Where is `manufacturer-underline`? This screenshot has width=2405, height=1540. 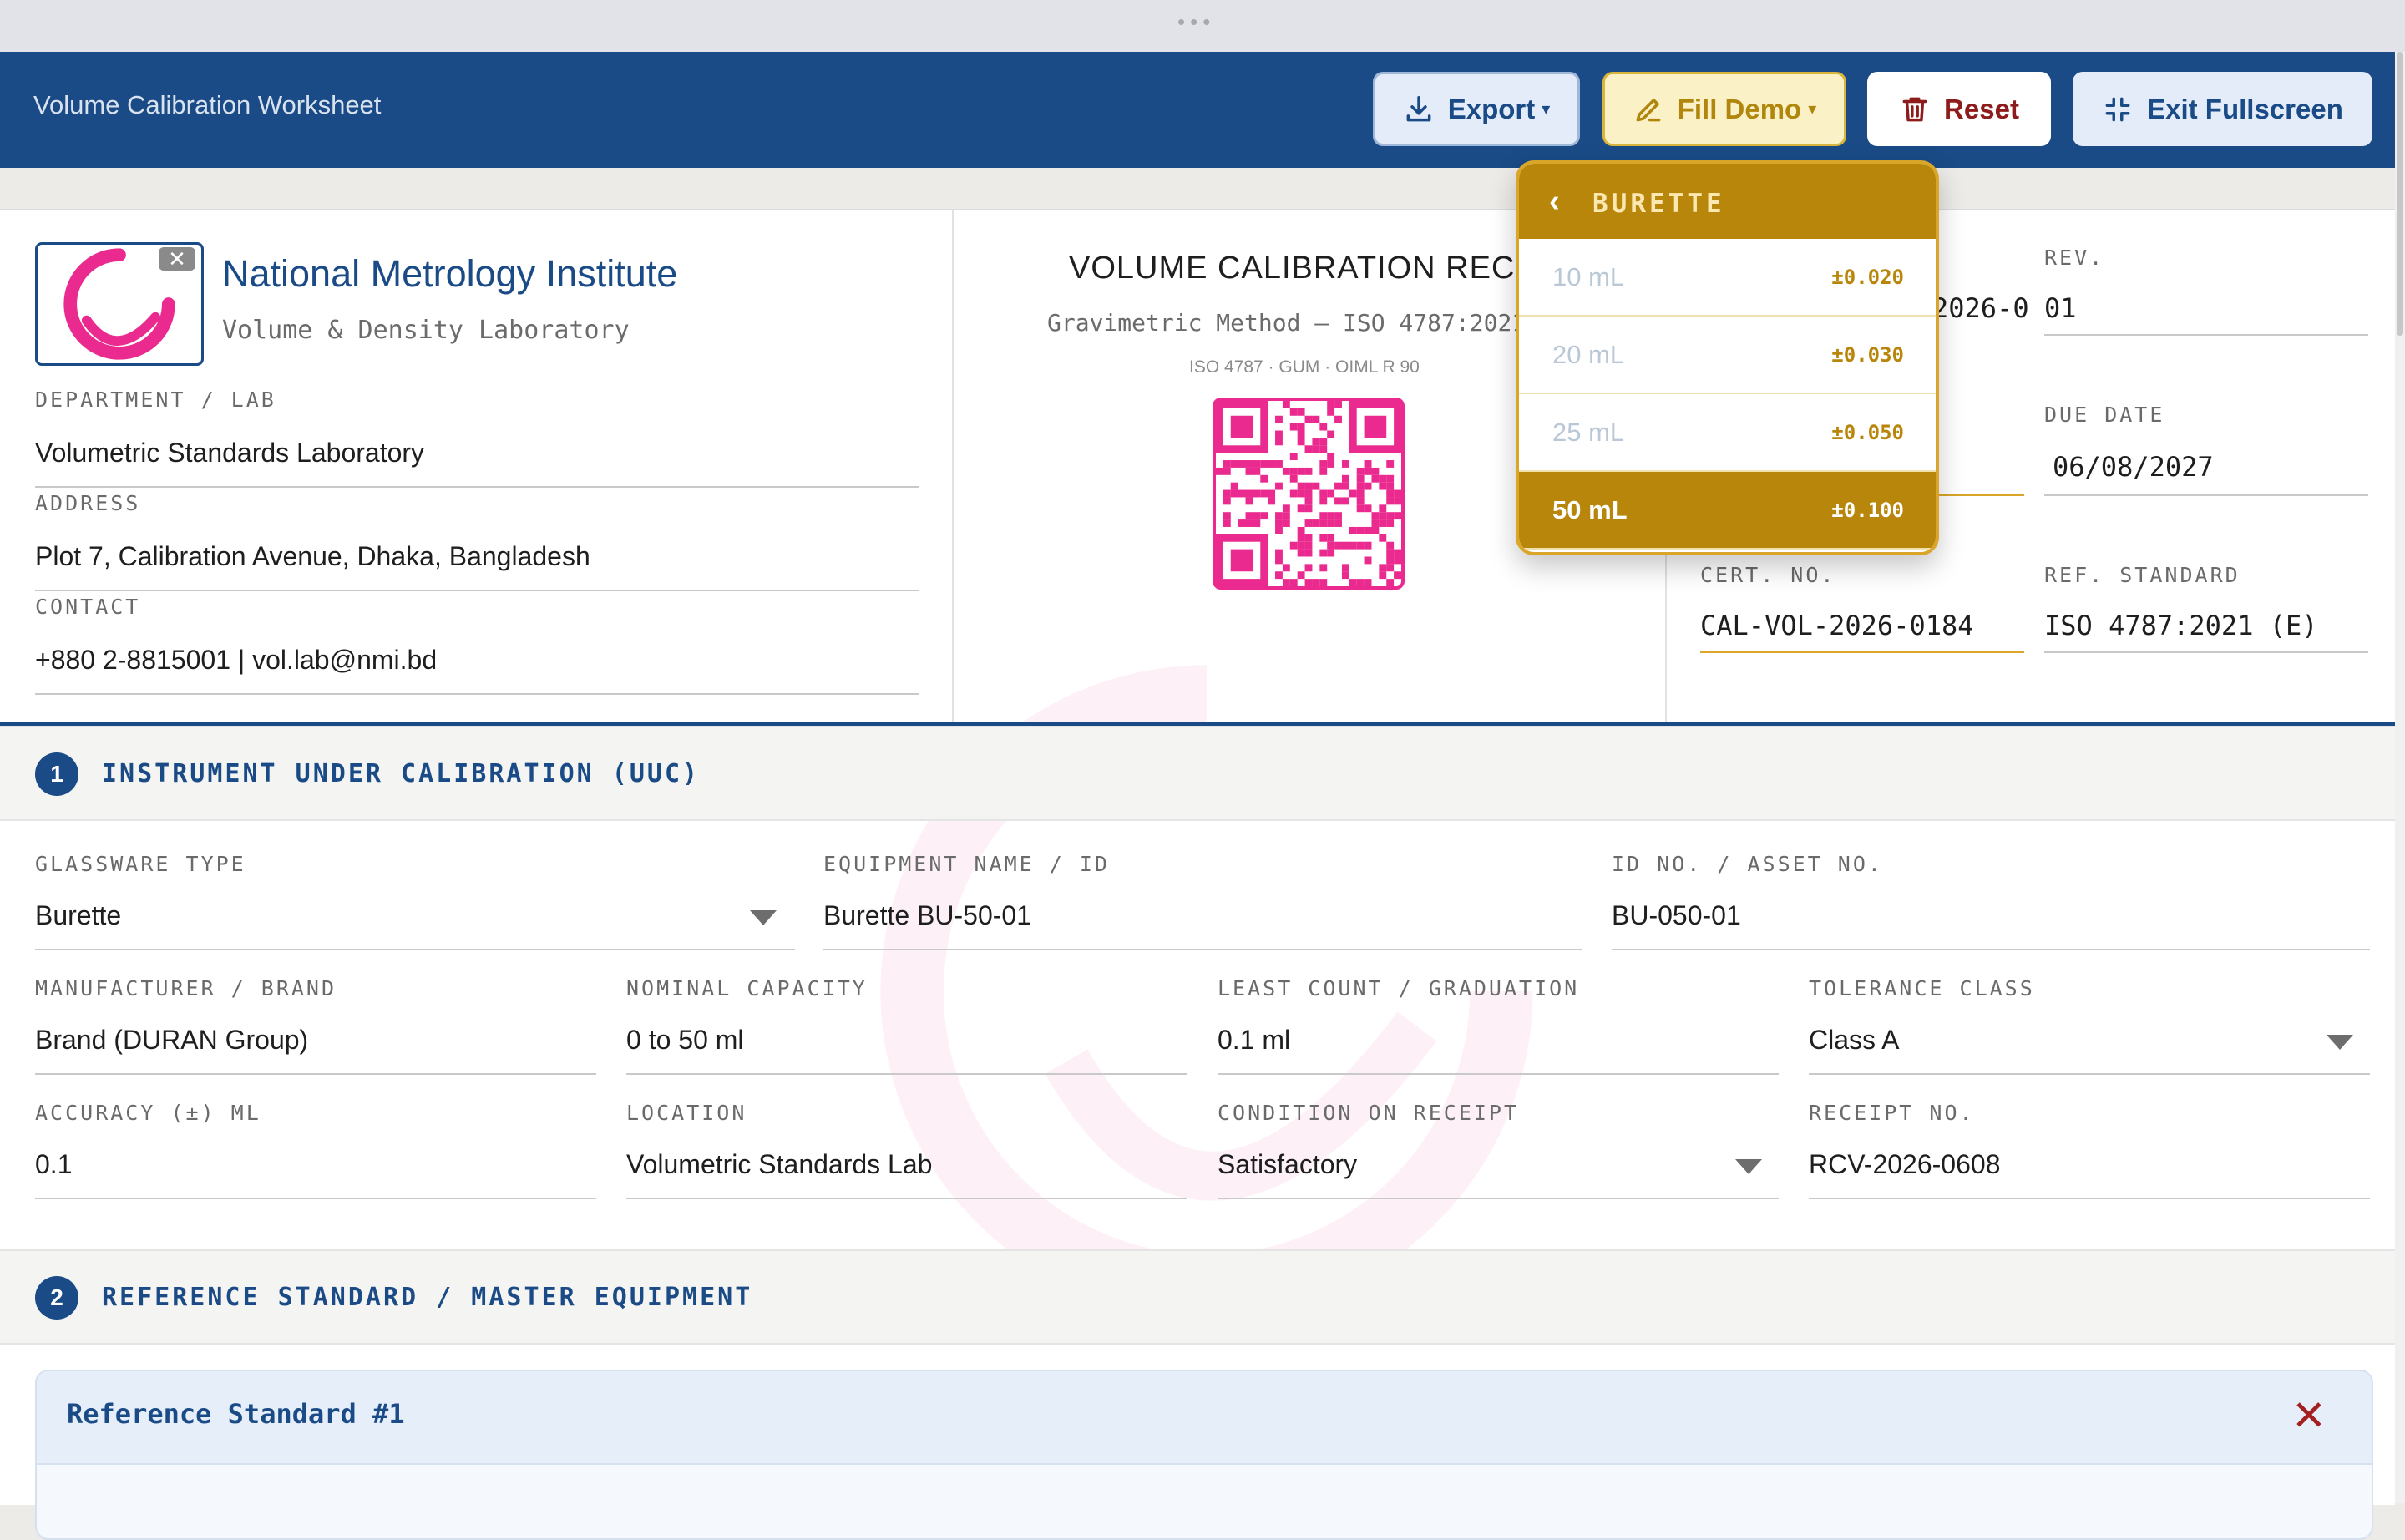 manufacturer-underline is located at coordinates (315, 1074).